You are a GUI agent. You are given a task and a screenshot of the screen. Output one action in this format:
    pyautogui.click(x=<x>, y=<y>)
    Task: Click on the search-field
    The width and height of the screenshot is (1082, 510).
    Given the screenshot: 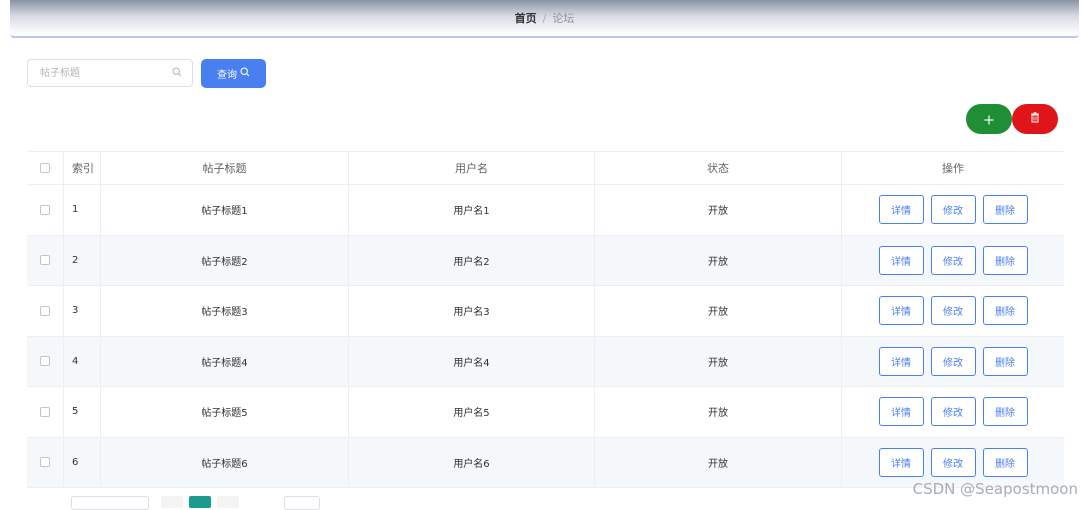 What is the action you would take?
    pyautogui.click(x=110, y=73)
    